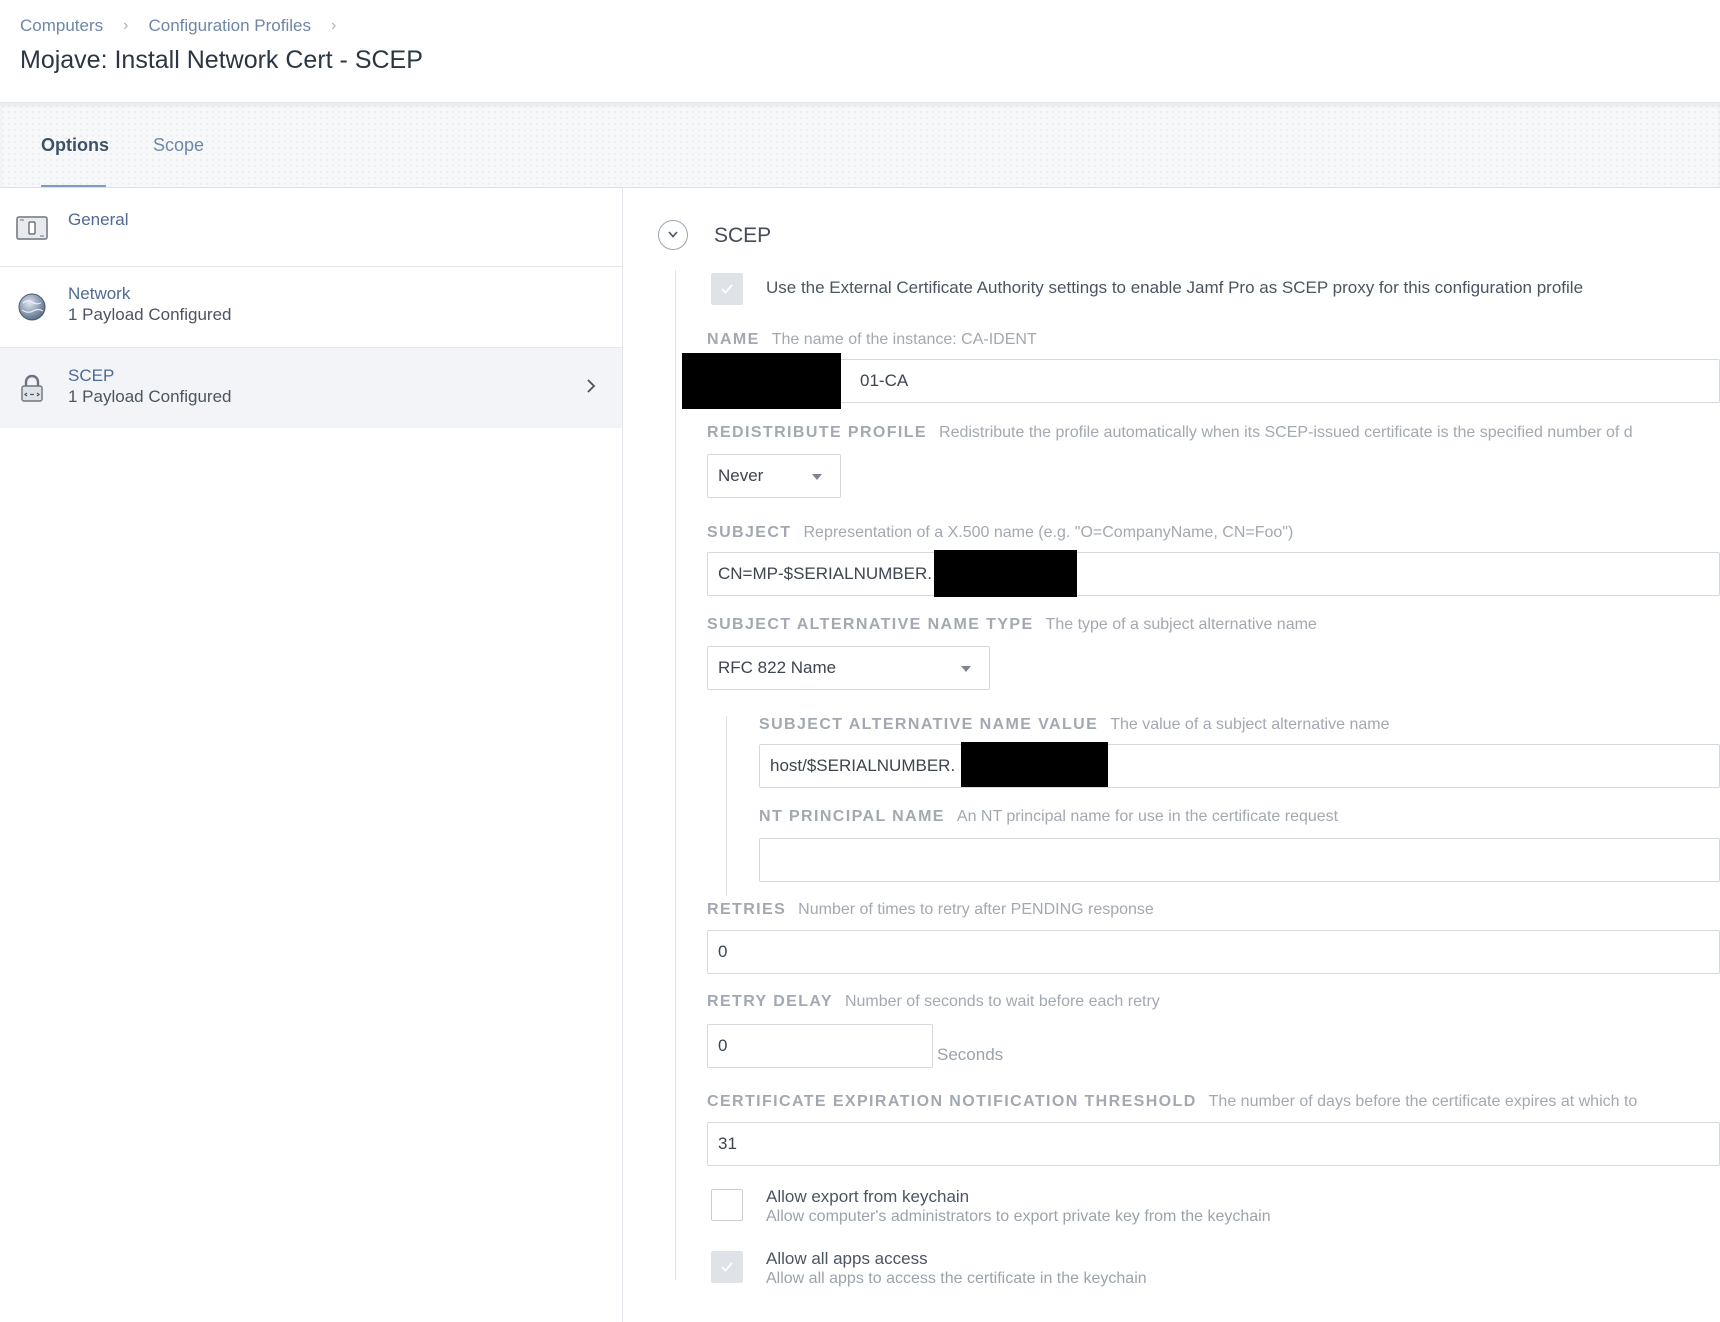 Image resolution: width=1720 pixels, height=1322 pixels. I want to click on field-key: SUBJECT ALTERNATIVE NAME VALUE, so click(929, 724).